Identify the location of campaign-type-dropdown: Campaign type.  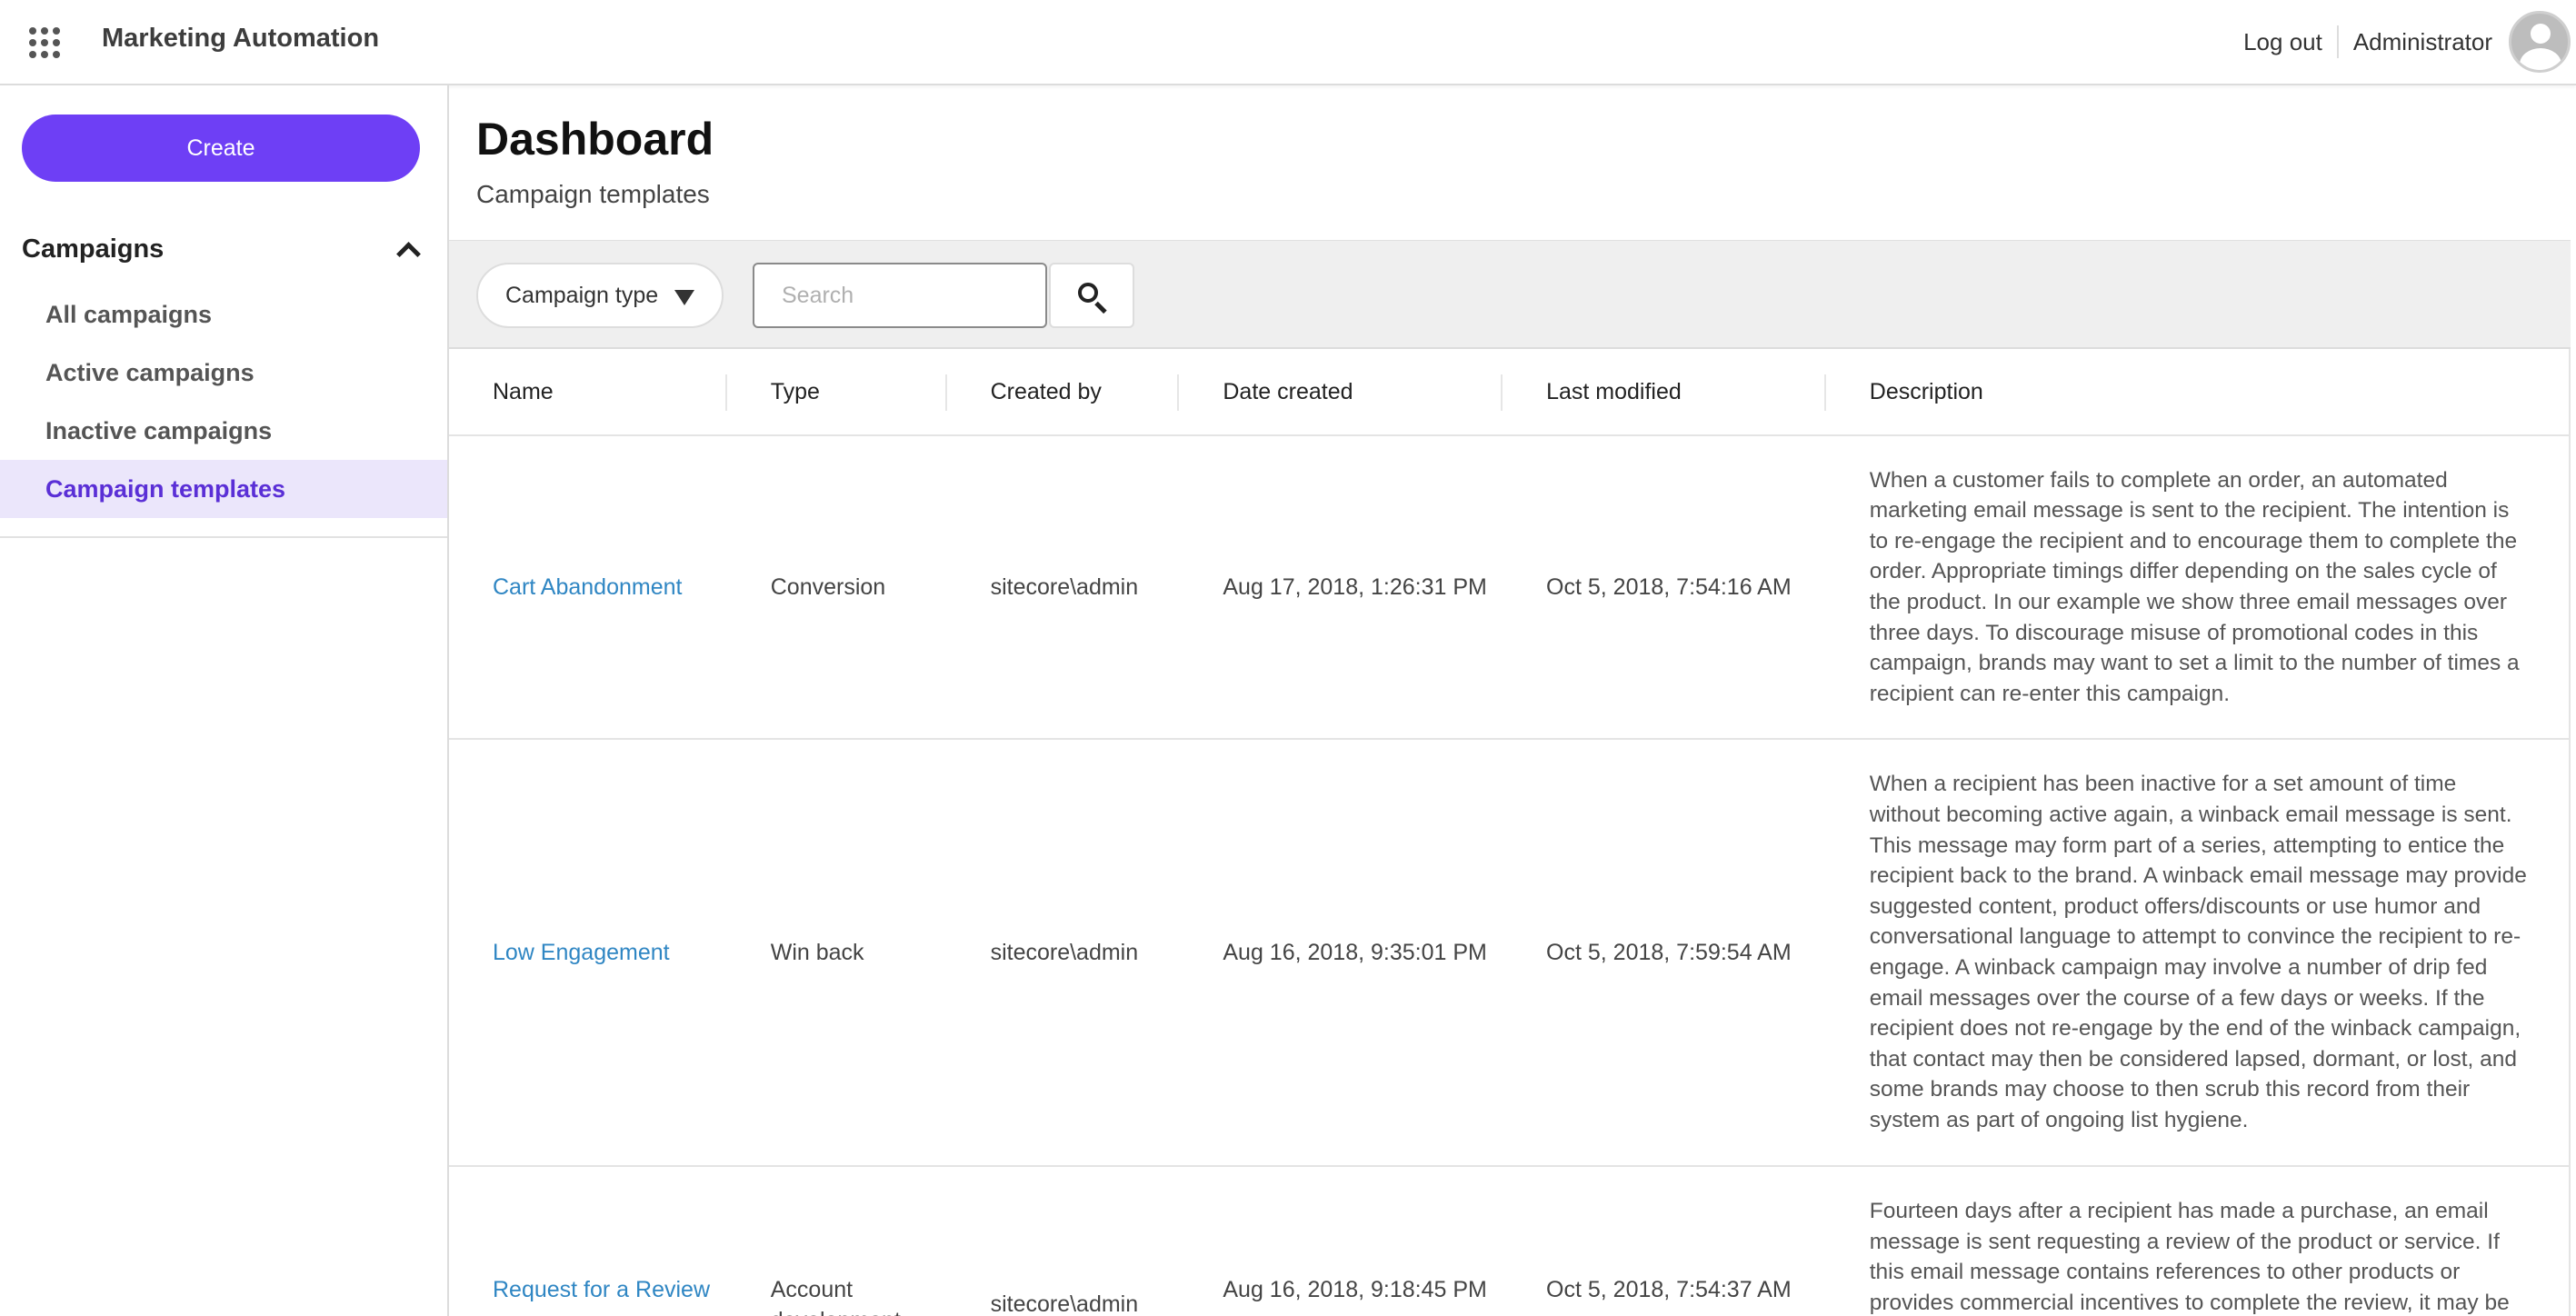
(600, 295).